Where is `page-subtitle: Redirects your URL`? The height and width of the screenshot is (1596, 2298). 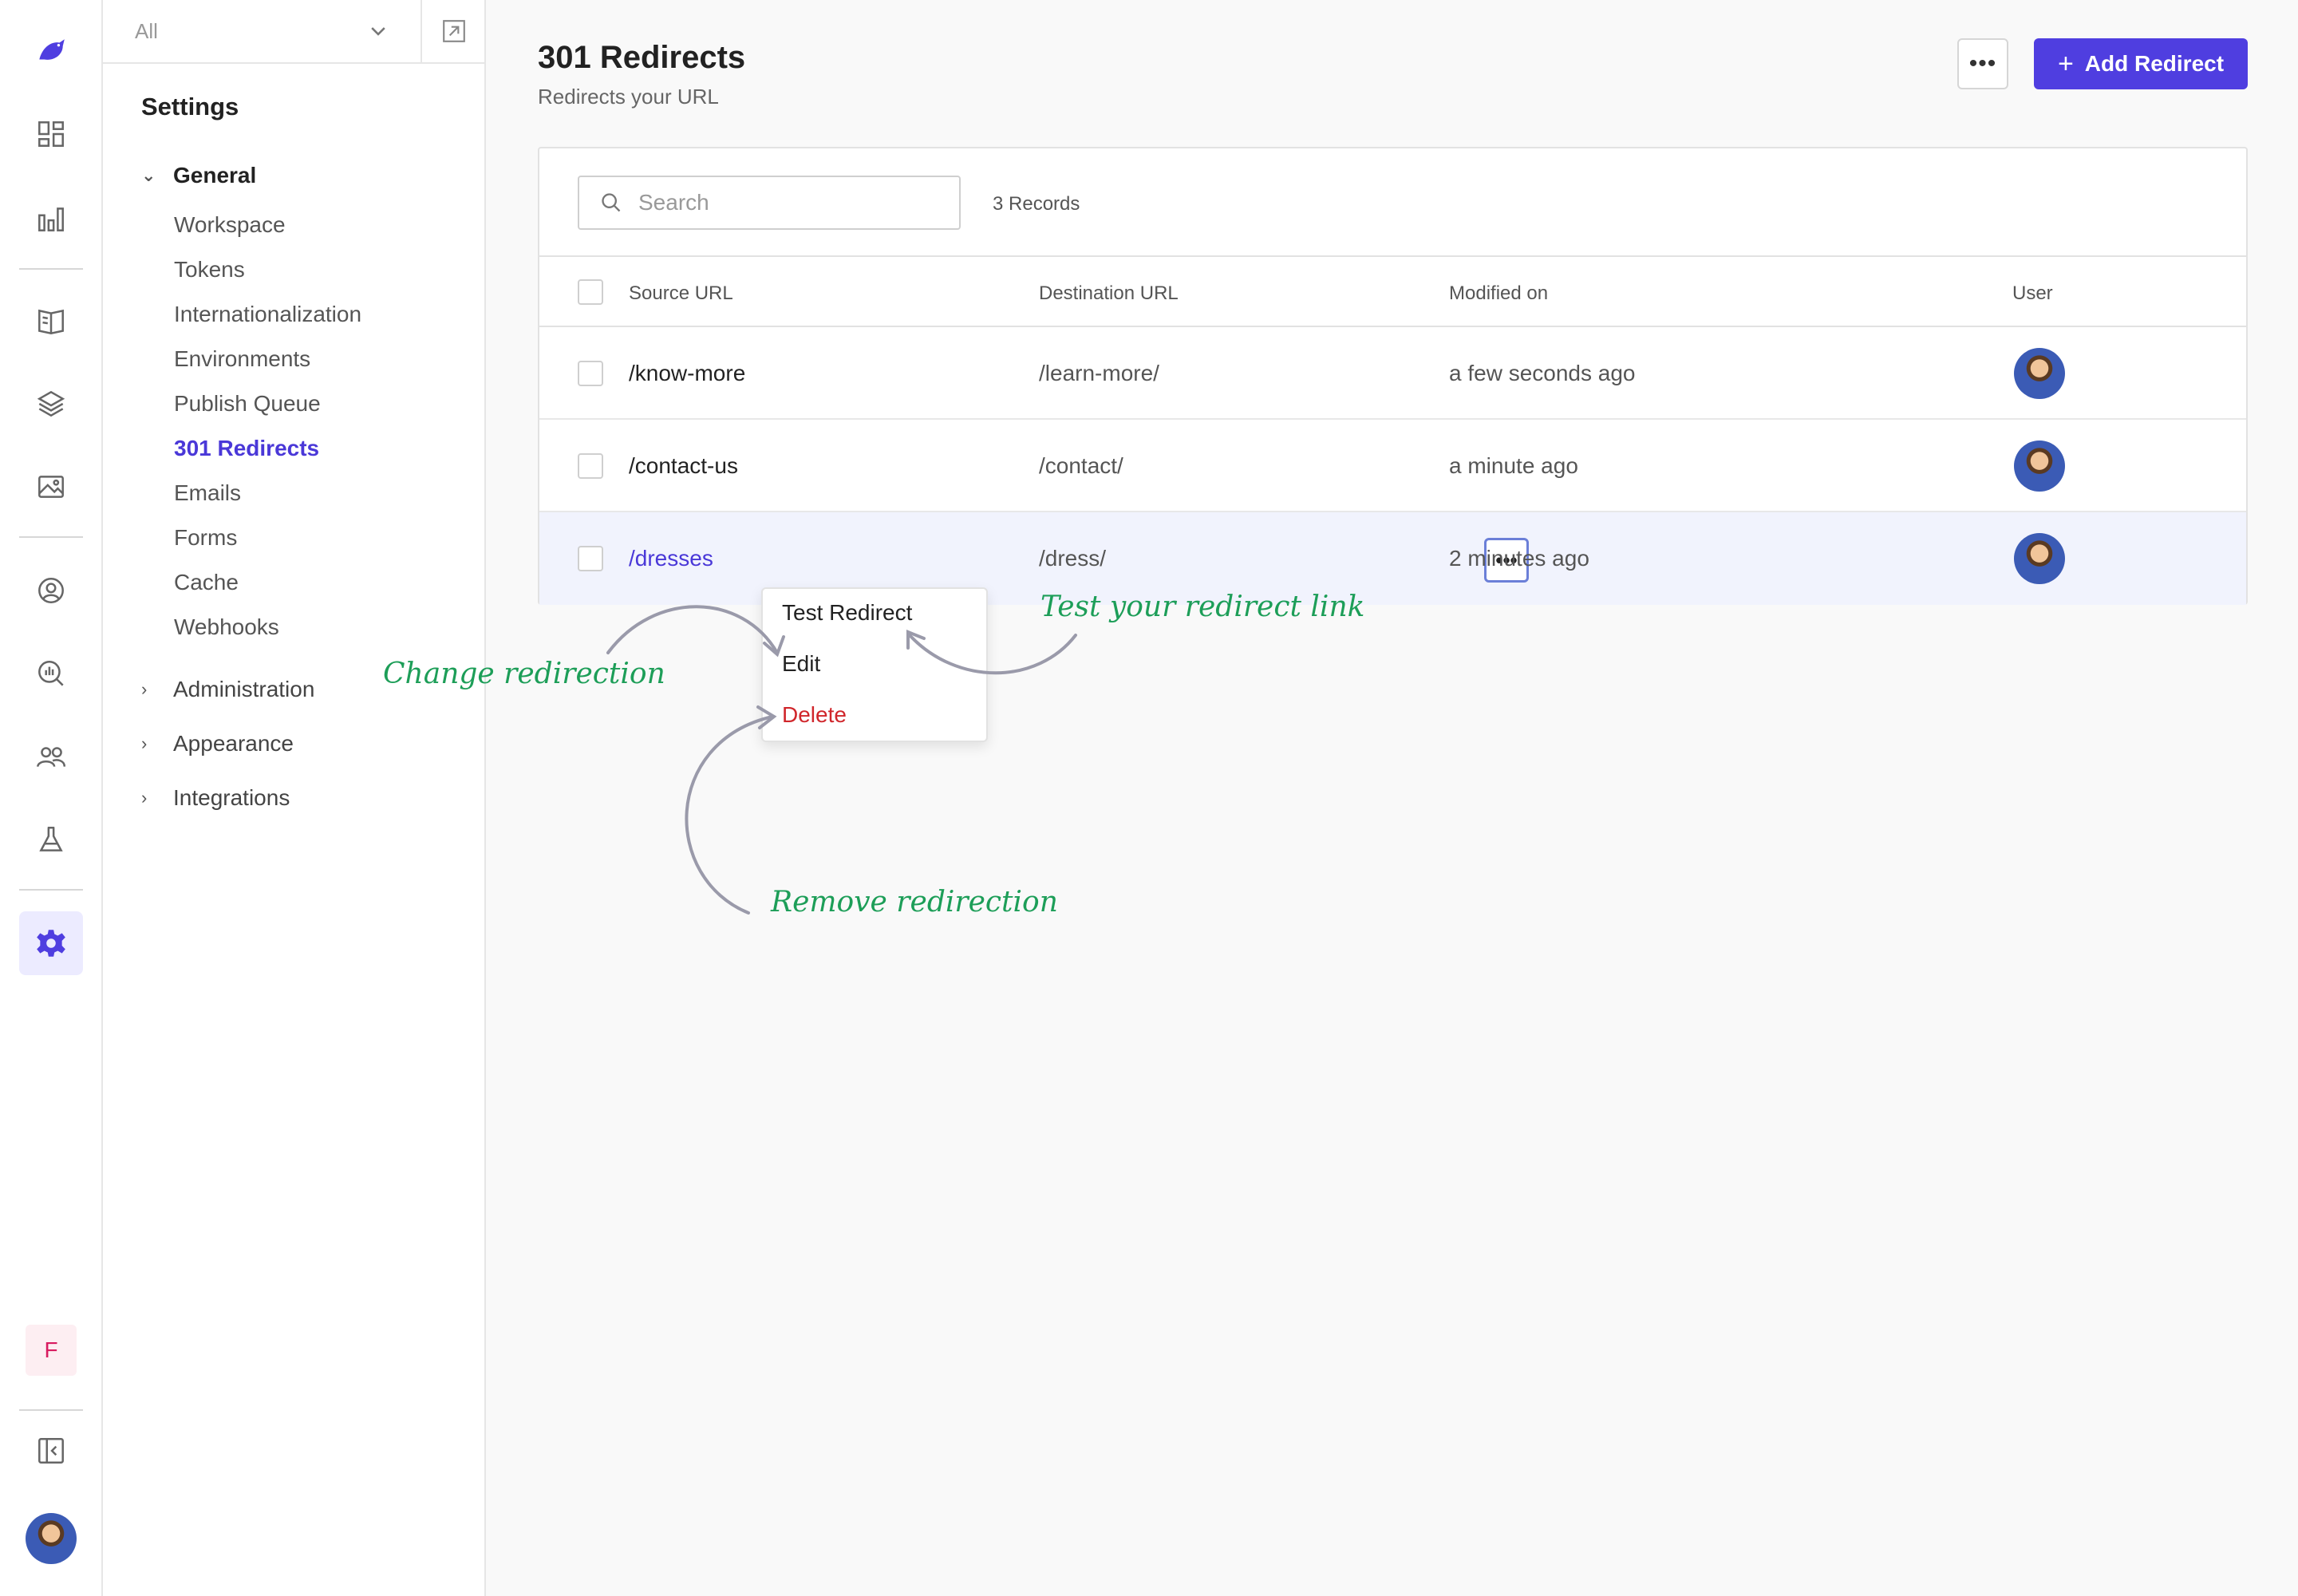 page-subtitle: Redirects your URL is located at coordinates (628, 97).